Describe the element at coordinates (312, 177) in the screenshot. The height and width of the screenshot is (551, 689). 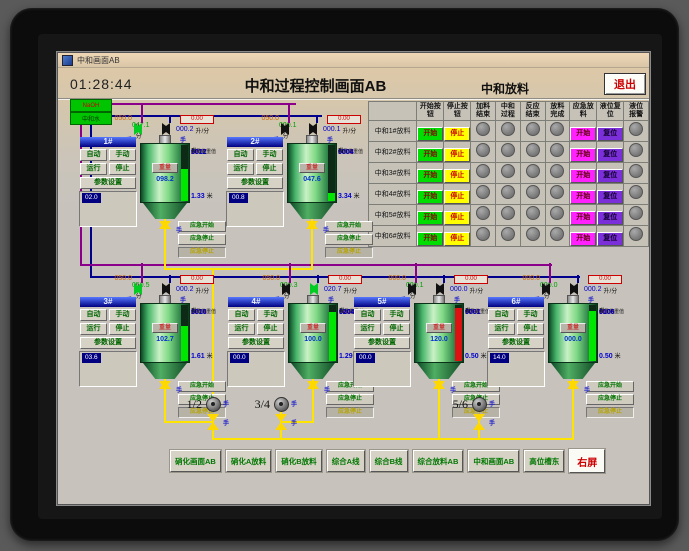
I see `tank-graphic: 重量 047.6` at that location.